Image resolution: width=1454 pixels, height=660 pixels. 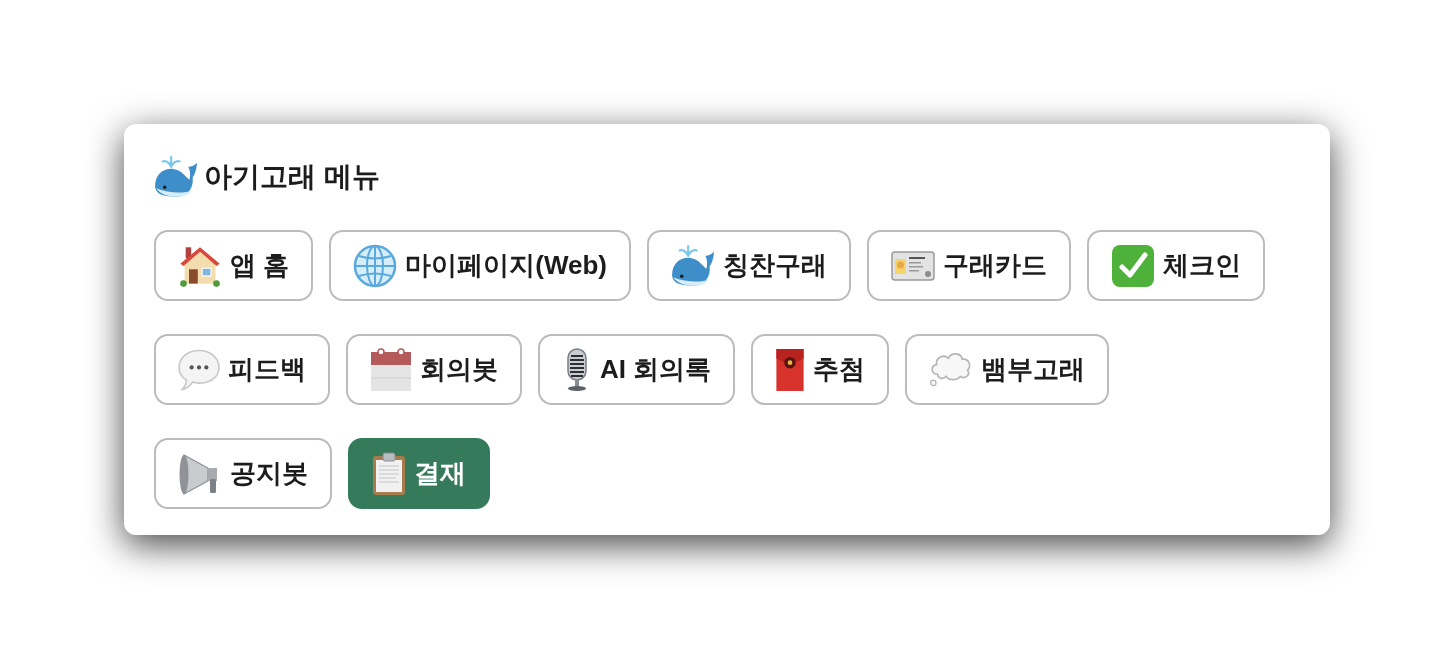 What do you see at coordinates (389, 473) in the screenshot?
I see `clipboard-icon` at bounding box center [389, 473].